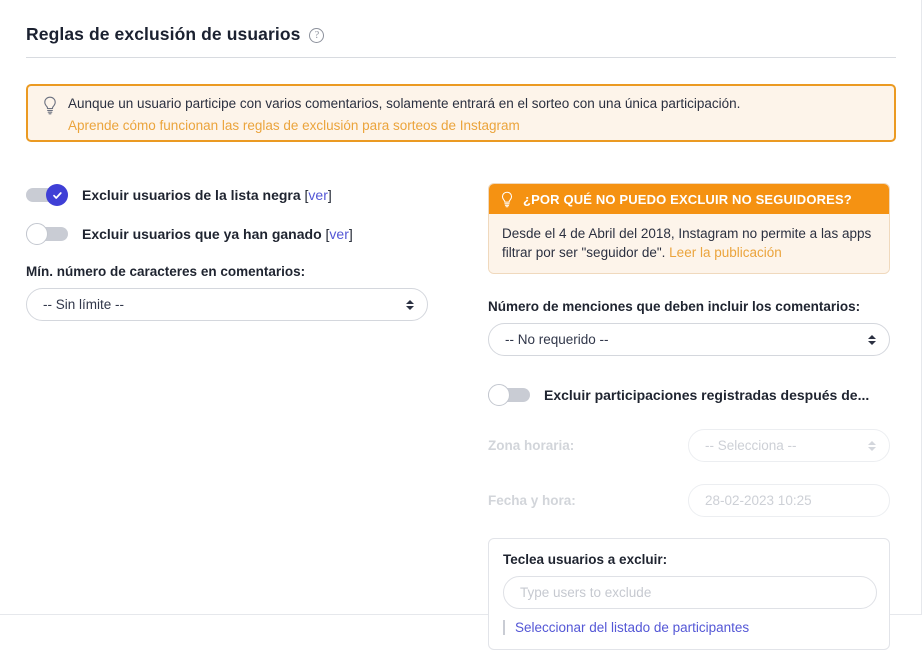 The width and height of the screenshot is (922, 650). I want to click on timezone-field: -- Selecciona --, so click(789, 445).